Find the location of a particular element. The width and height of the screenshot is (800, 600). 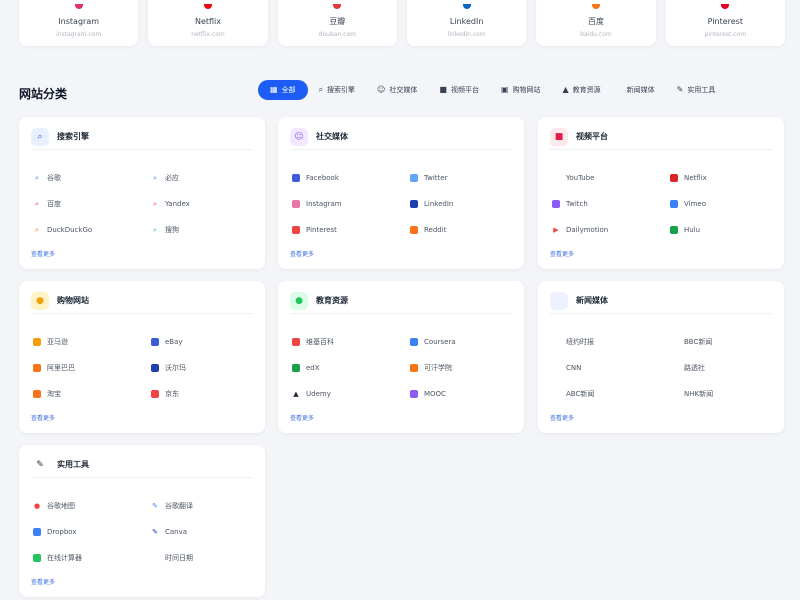

category-header: ☺ 社交媒体 is located at coordinates (401, 138).